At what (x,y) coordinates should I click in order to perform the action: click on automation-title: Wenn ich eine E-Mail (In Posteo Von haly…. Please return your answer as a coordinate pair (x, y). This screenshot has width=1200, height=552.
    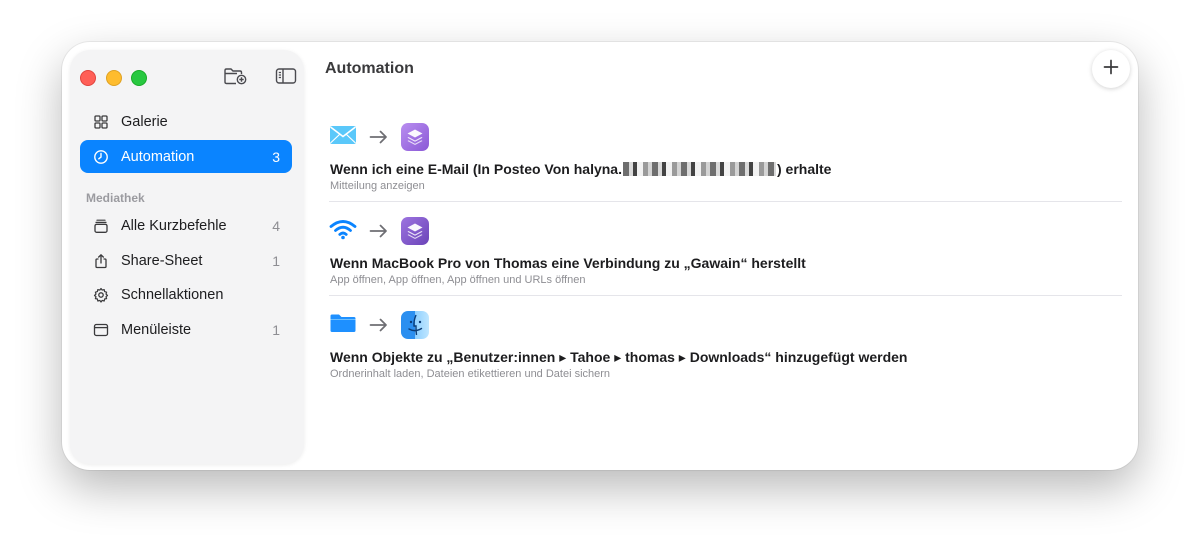
    Looking at the image, I should click on (580, 169).